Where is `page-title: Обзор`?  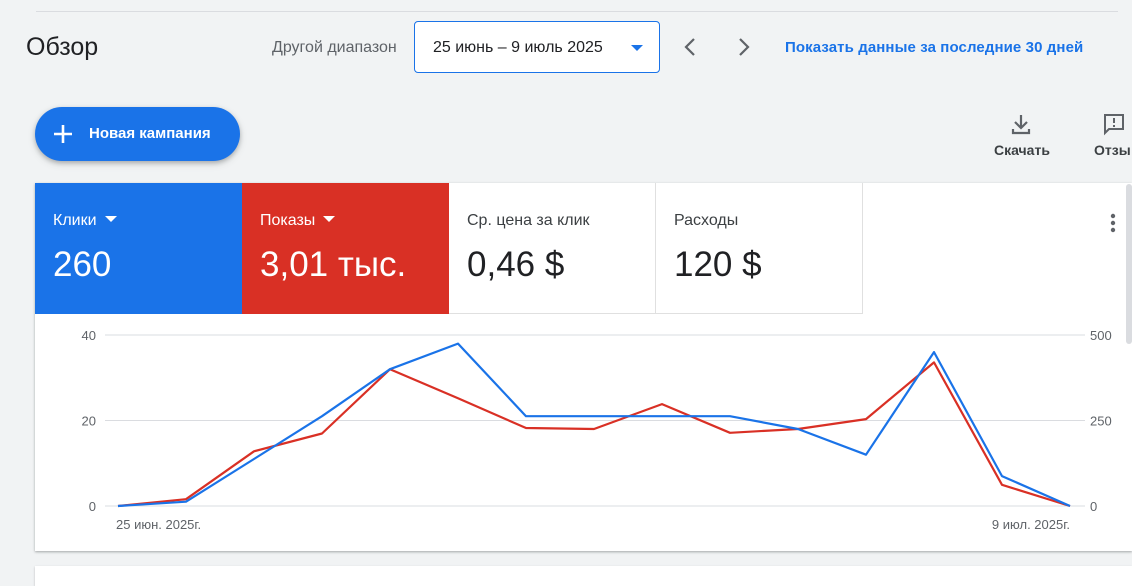
page-title: Обзор is located at coordinates (62, 47).